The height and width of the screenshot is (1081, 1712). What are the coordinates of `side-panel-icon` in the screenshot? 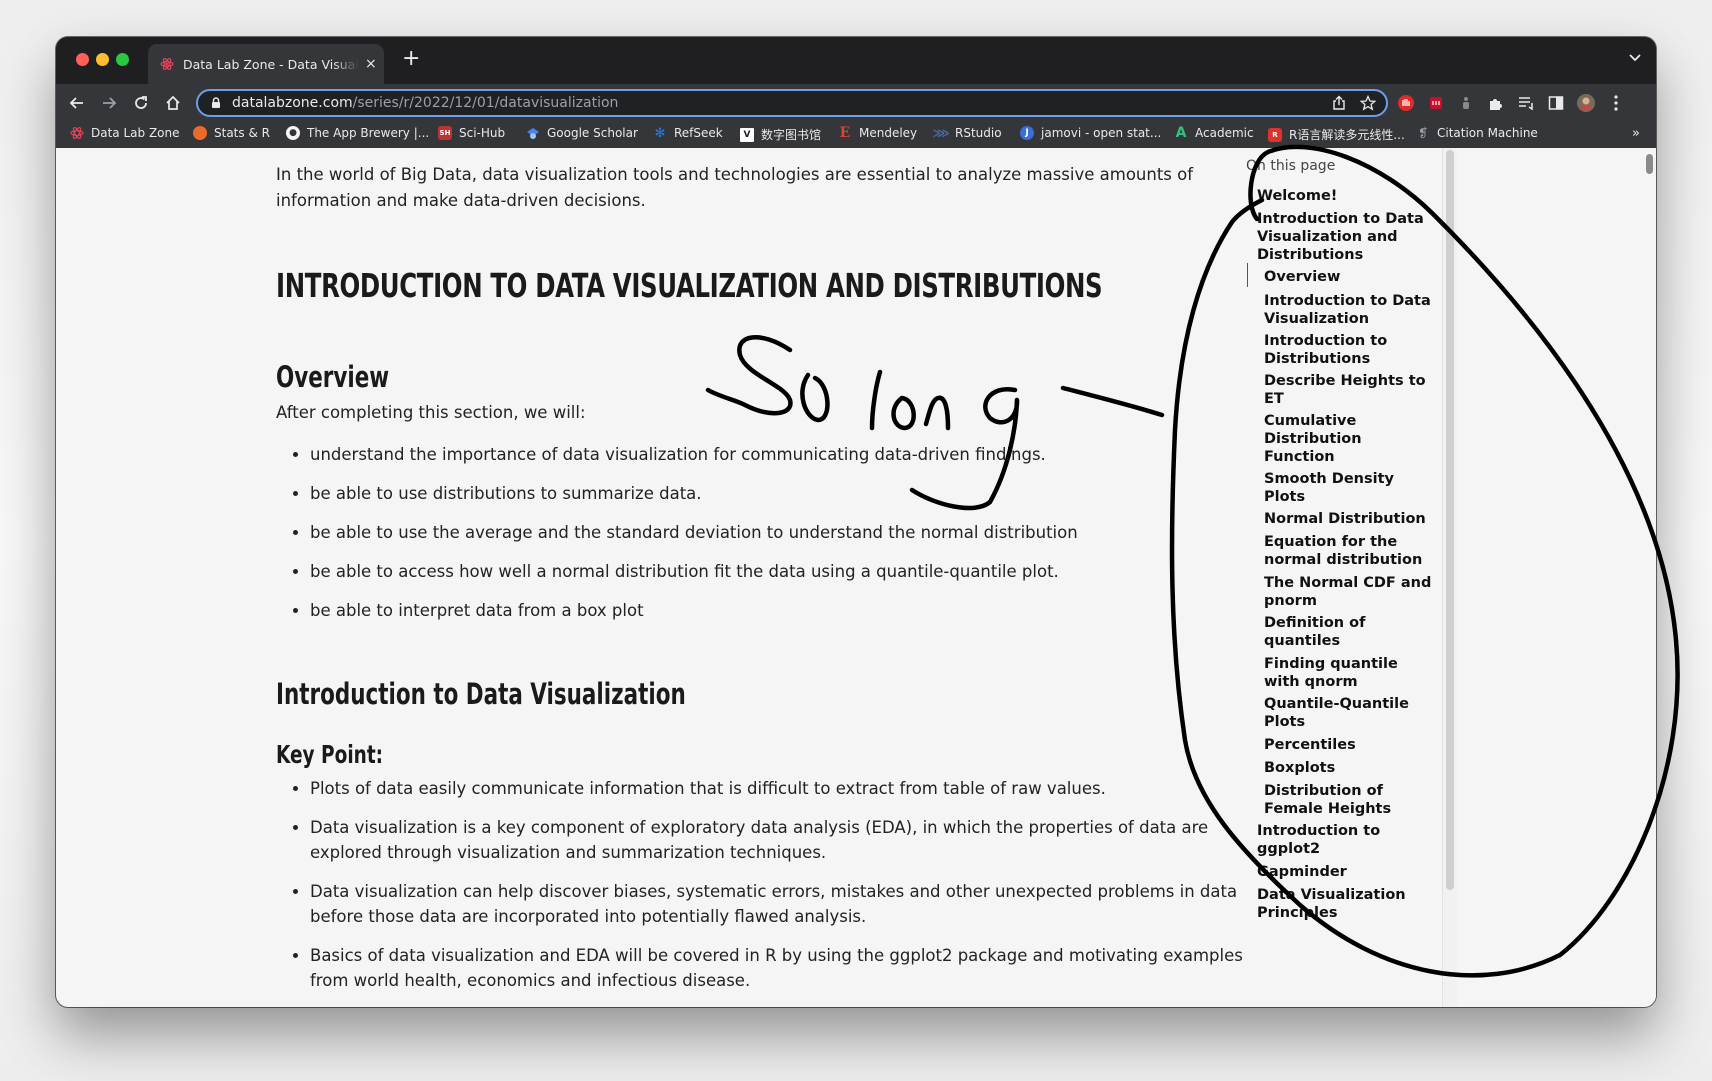 It's located at (1556, 103).